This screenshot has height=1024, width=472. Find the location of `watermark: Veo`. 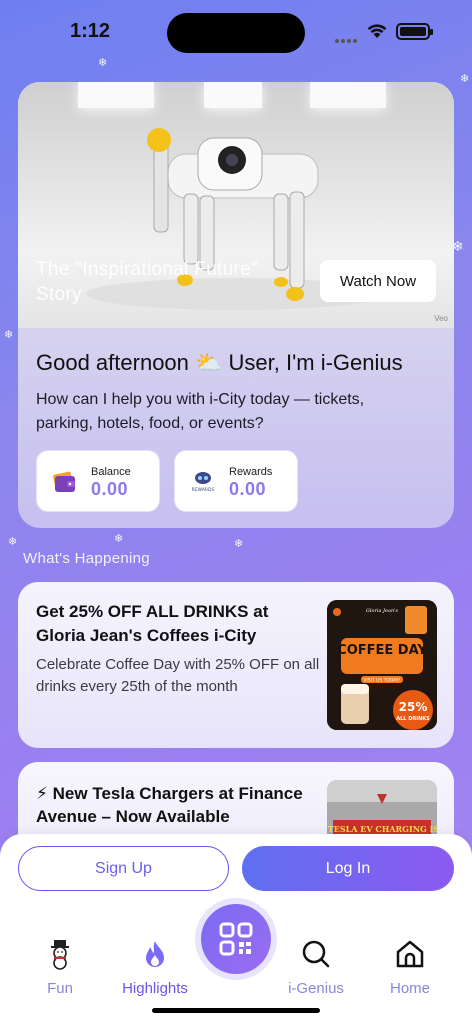

watermark: Veo is located at coordinates (441, 318).